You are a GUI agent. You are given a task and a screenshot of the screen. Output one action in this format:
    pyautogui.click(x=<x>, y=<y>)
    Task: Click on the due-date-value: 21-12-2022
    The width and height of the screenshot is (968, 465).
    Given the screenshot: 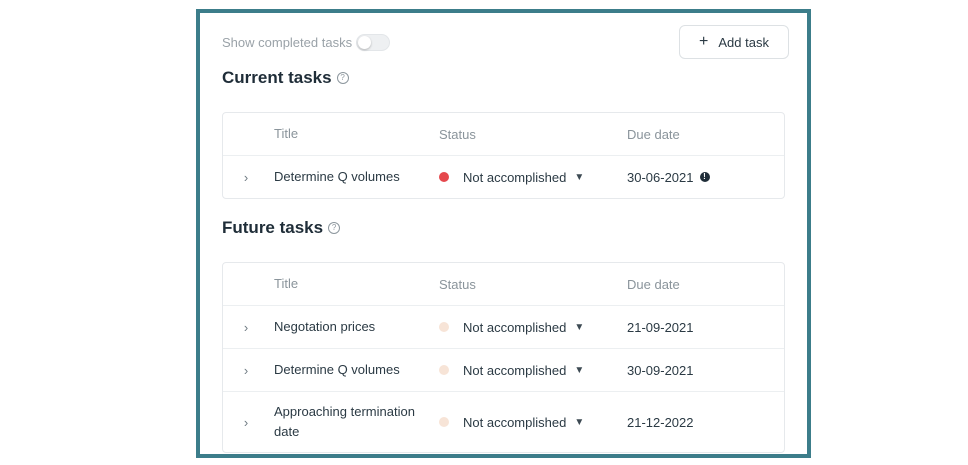 What is the action you would take?
    pyautogui.click(x=660, y=422)
    